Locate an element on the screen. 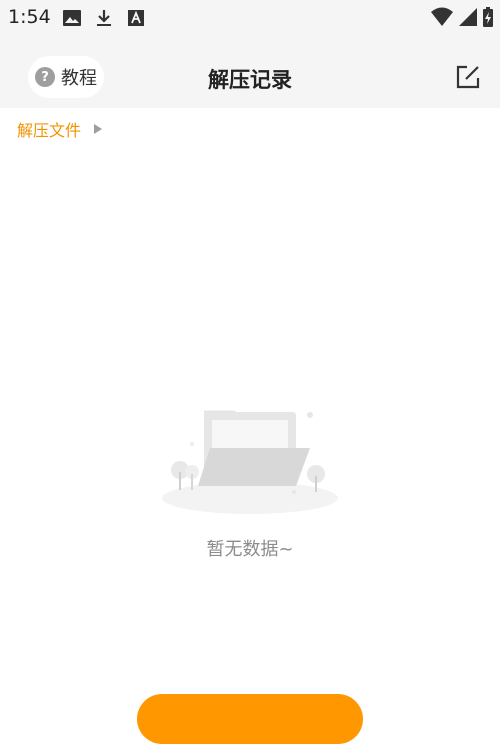 Image resolution: width=500 pixels, height=744 pixels. download-icon is located at coordinates (104, 18).